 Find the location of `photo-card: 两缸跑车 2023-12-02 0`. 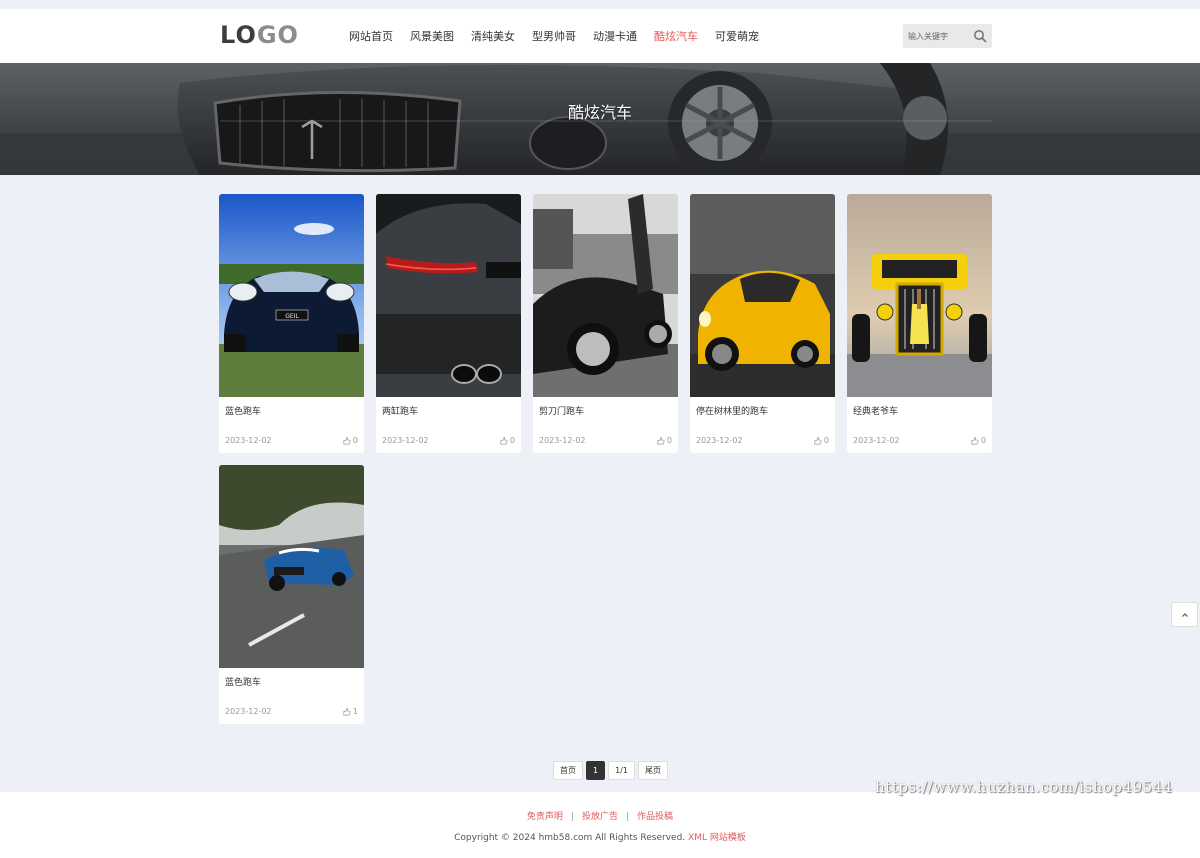

photo-card: 两缸跑车 2023-12-02 0 is located at coordinates (448, 323).